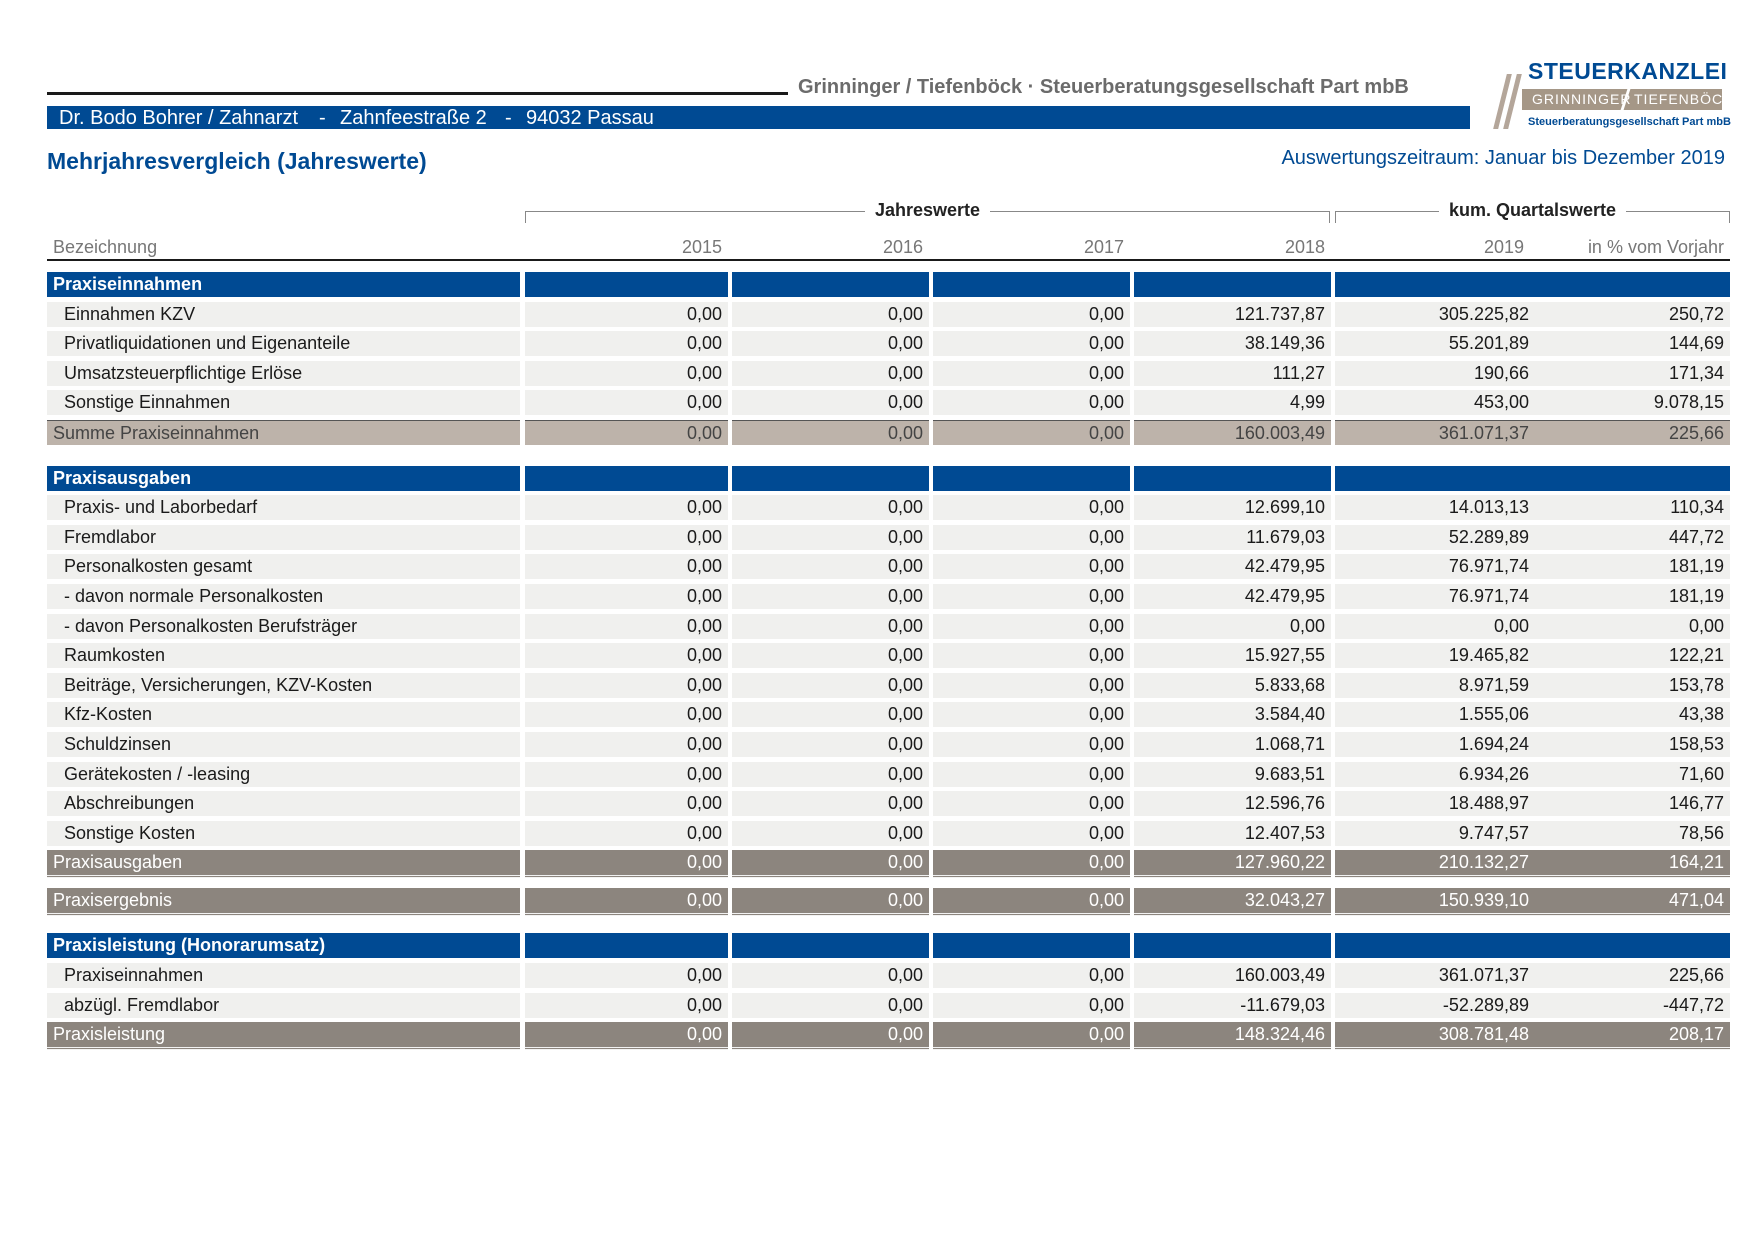 This screenshot has width=1754, height=1240. I want to click on column-header-2016: 2016, so click(902, 247).